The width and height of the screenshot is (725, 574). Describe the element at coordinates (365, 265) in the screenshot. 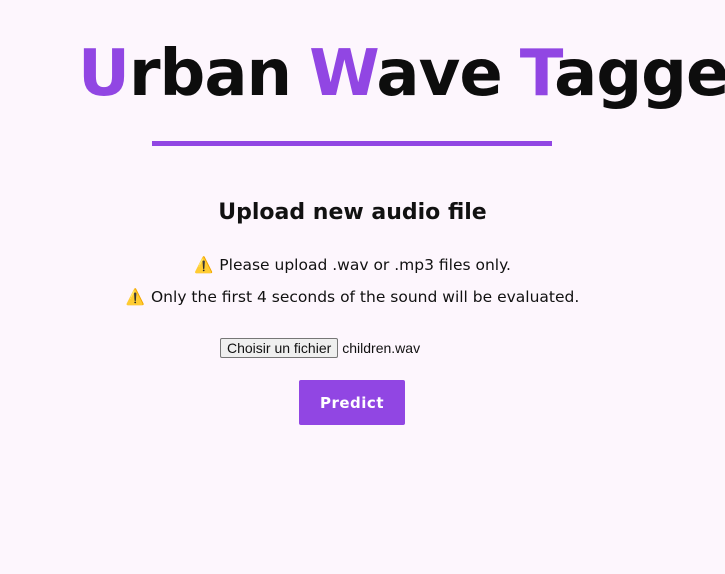

I see `format-warning-text: Please upload .wav or .mp3 files only.` at that location.